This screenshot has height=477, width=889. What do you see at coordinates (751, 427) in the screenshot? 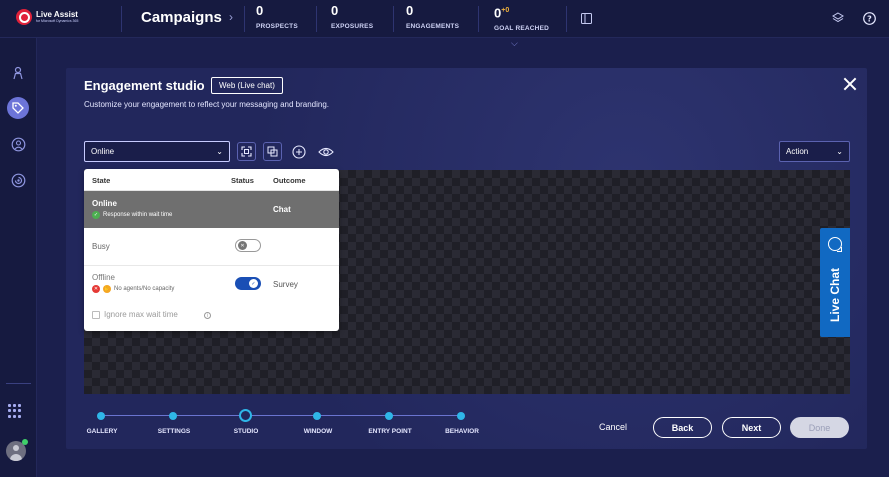
I see `next-button: Next` at bounding box center [751, 427].